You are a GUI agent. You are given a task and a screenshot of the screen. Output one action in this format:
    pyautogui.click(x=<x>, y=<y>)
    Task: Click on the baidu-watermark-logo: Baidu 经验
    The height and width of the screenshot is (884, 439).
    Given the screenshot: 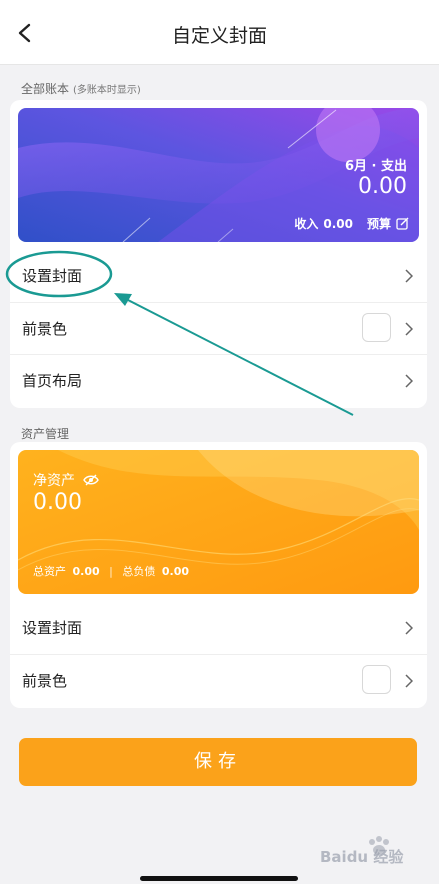 What is the action you would take?
    pyautogui.click(x=376, y=852)
    